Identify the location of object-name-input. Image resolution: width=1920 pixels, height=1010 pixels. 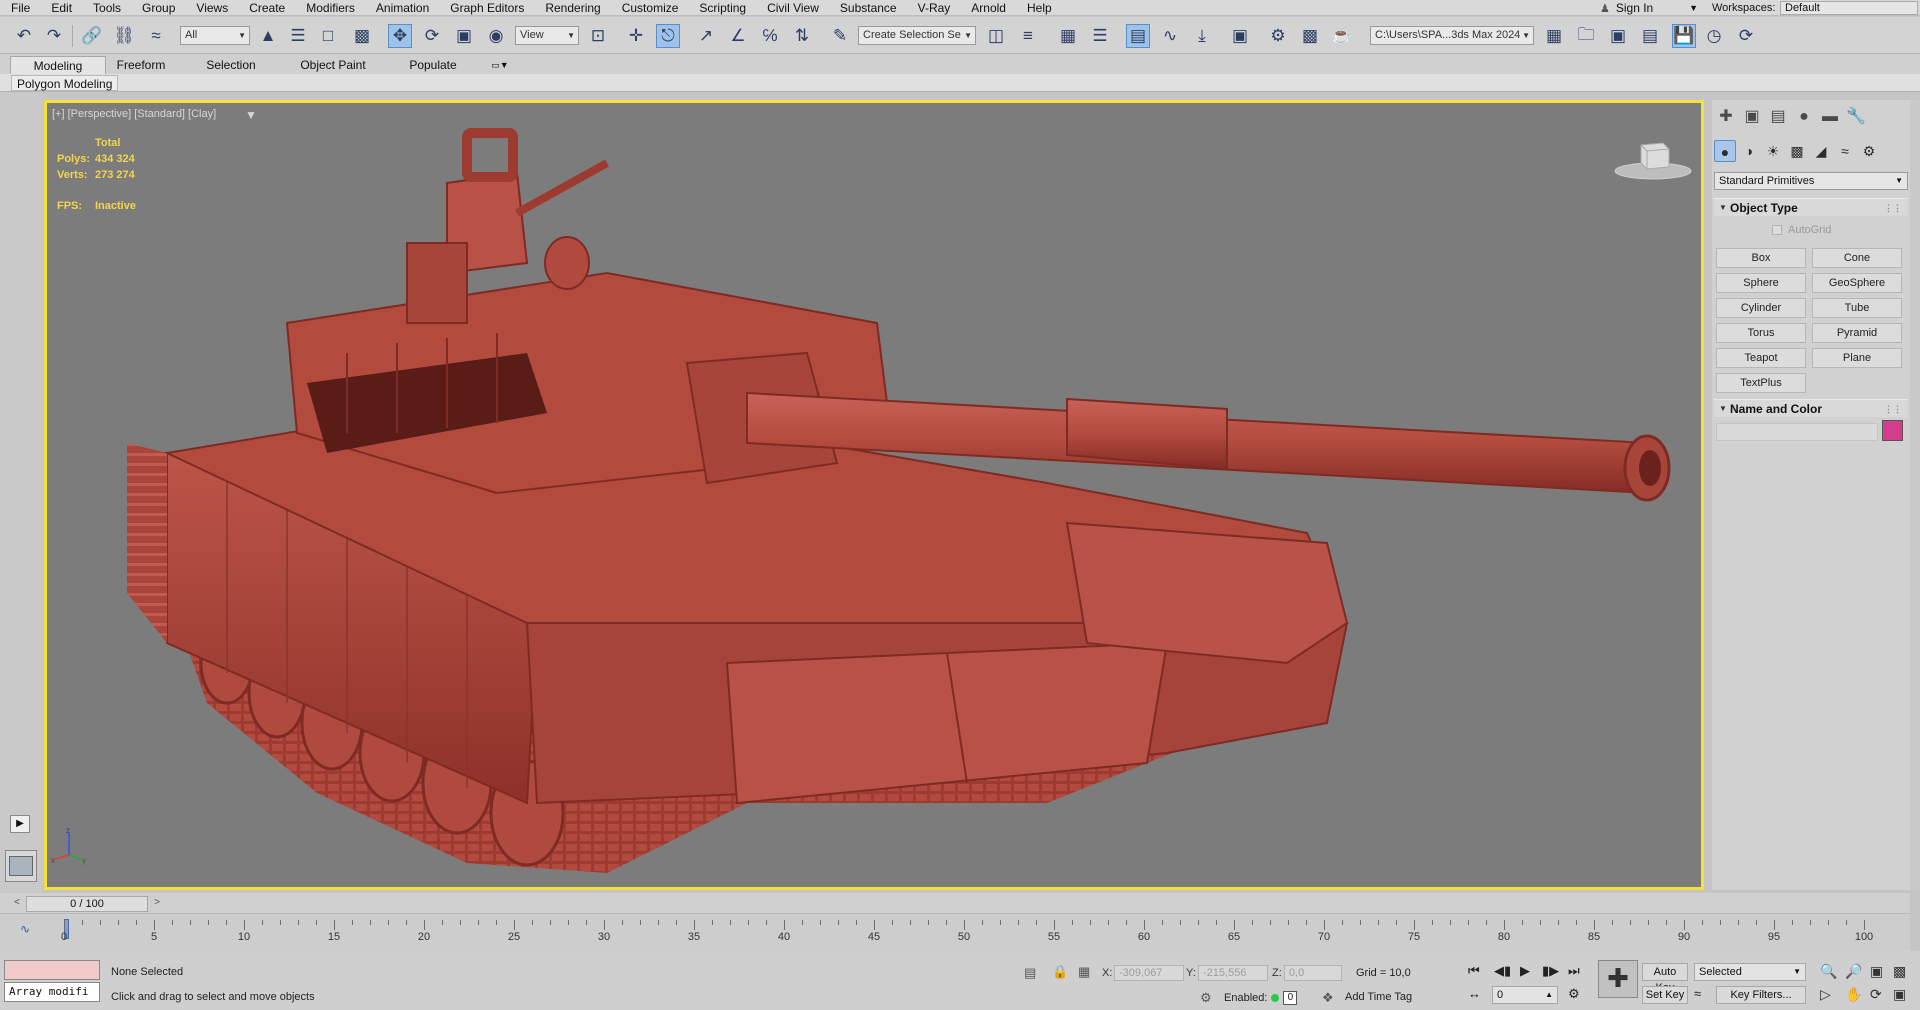
(1797, 432).